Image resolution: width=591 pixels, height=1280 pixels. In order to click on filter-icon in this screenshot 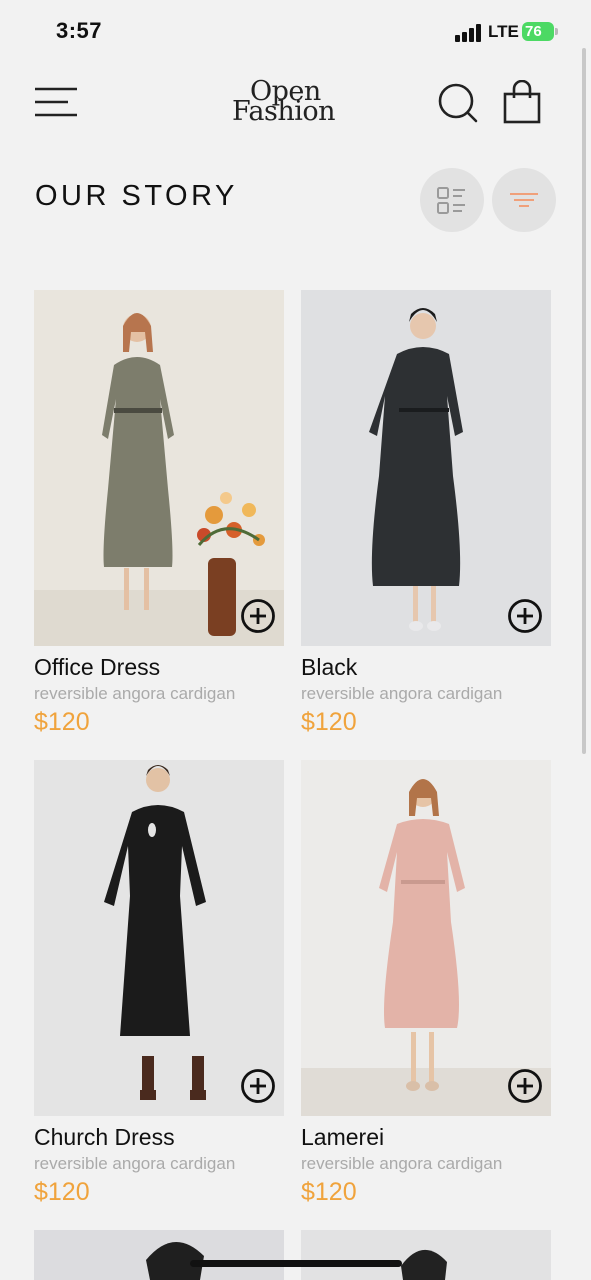, I will do `click(524, 200)`.